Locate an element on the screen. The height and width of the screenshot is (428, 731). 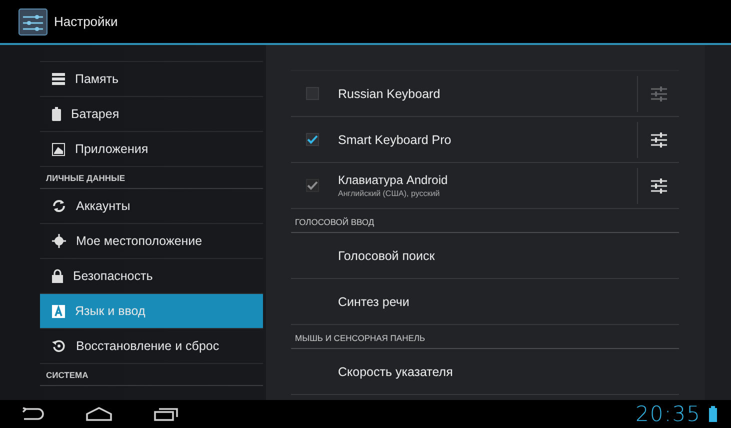
sidebar-item: Батарея is located at coordinates (151, 114).